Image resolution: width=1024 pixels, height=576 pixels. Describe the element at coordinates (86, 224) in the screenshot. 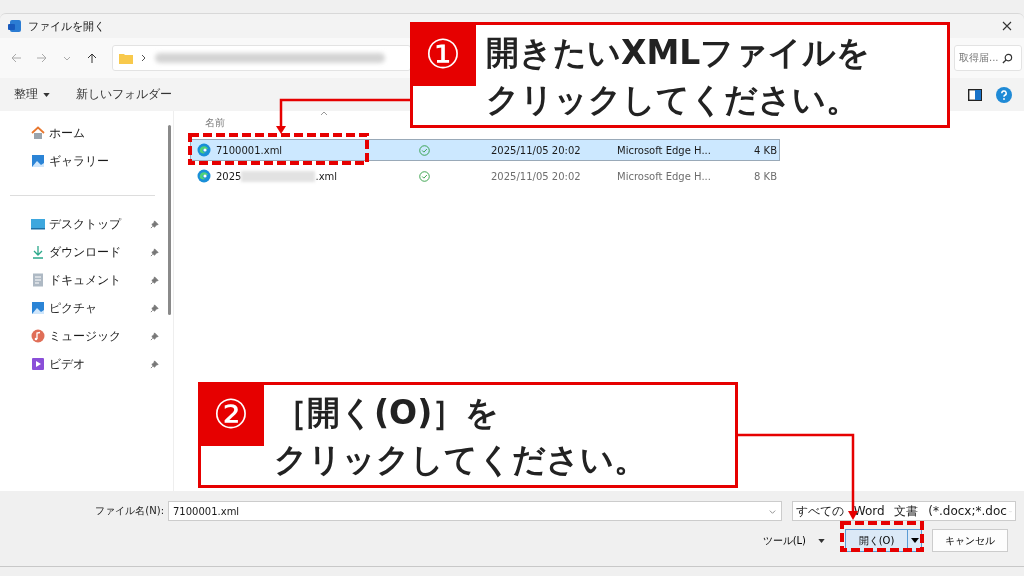

I see `sidebar-item: デスクトップ` at that location.